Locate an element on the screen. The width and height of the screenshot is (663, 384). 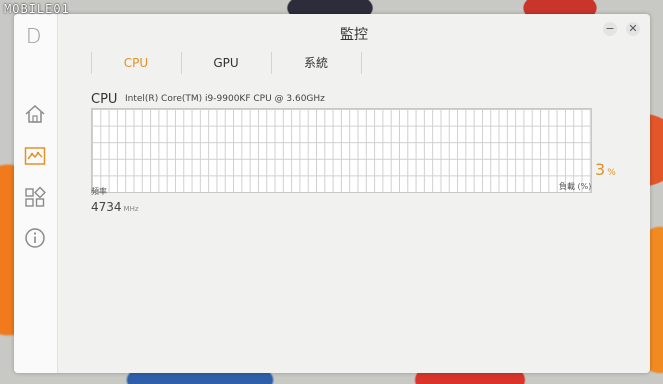
minimize-button: − is located at coordinates (610, 29).